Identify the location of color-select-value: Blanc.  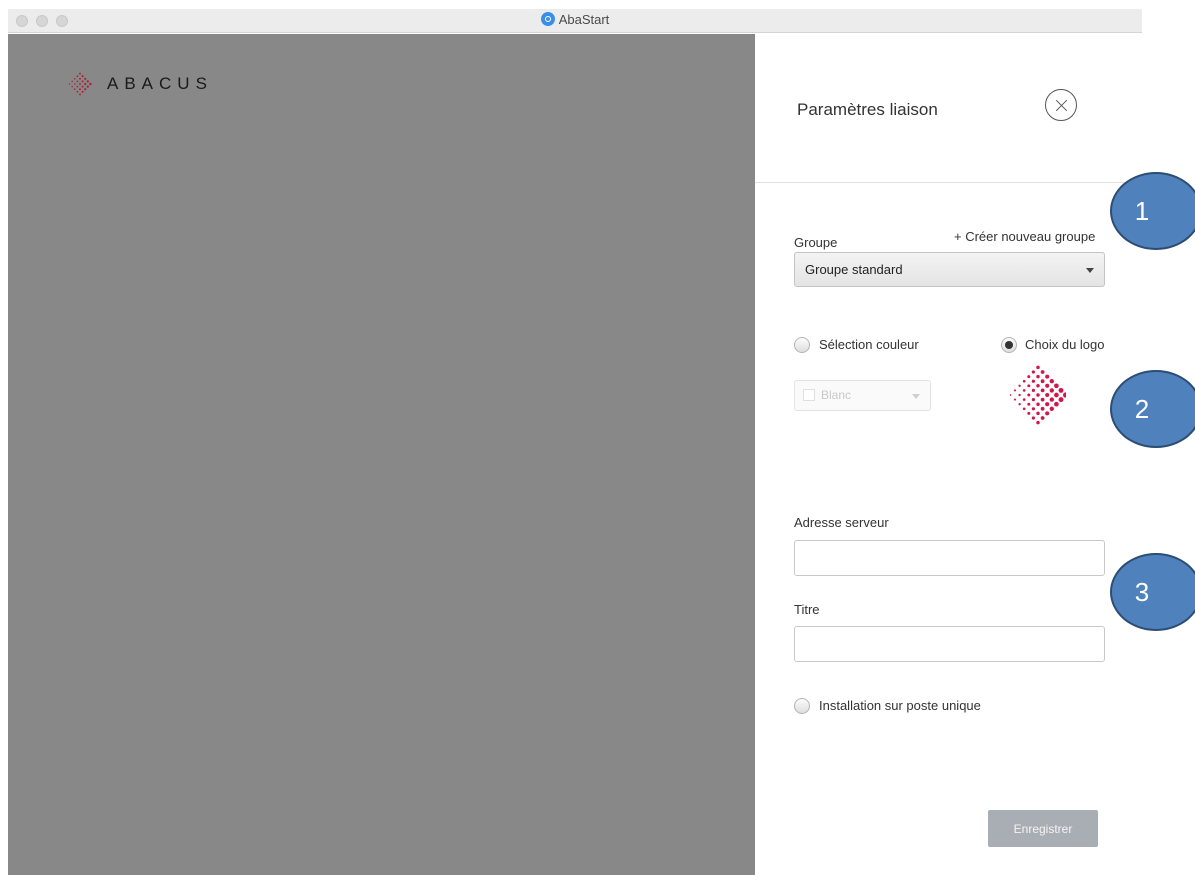
(836, 395).